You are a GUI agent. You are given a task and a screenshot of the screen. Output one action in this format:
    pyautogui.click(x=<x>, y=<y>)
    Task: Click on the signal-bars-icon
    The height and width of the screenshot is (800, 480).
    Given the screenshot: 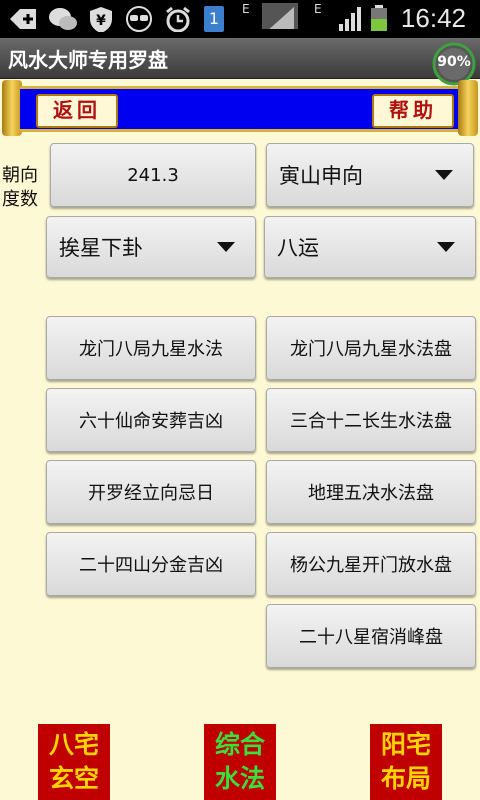 What is the action you would take?
    pyautogui.click(x=350, y=19)
    